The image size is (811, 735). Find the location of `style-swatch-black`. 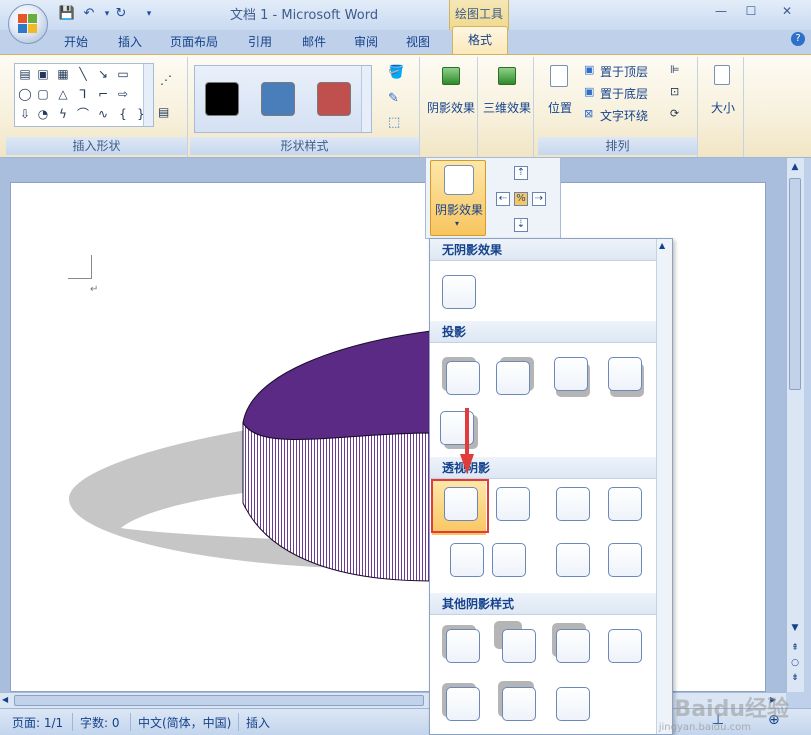

style-swatch-black is located at coordinates (222, 99).